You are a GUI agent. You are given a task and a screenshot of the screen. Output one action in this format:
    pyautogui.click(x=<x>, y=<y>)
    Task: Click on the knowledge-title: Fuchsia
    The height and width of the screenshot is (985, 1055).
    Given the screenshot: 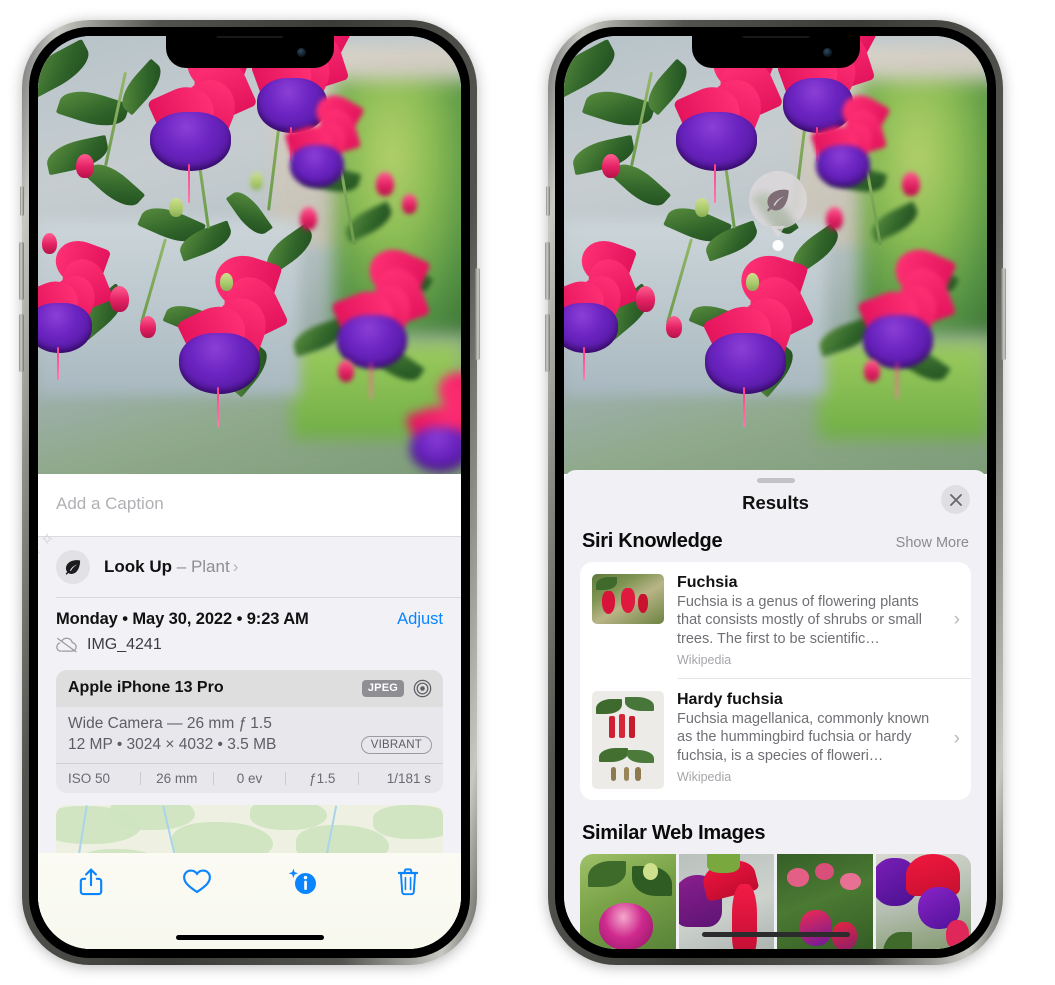 What is the action you would take?
    pyautogui.click(x=707, y=582)
    